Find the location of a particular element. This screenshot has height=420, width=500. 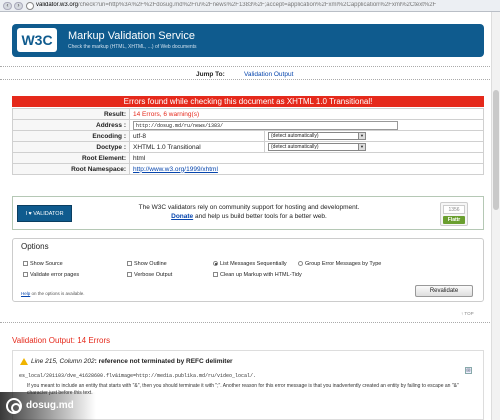

show-outline-option: Show Outline is located at coordinates (147, 264).